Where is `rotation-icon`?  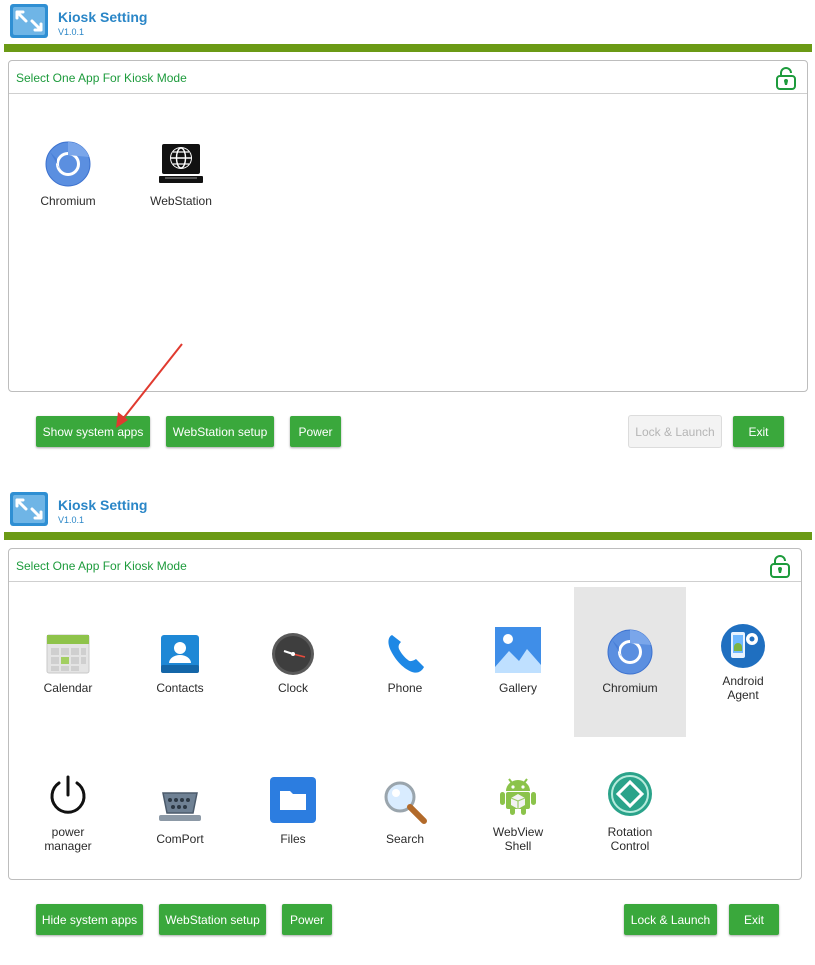 rotation-icon is located at coordinates (630, 794).